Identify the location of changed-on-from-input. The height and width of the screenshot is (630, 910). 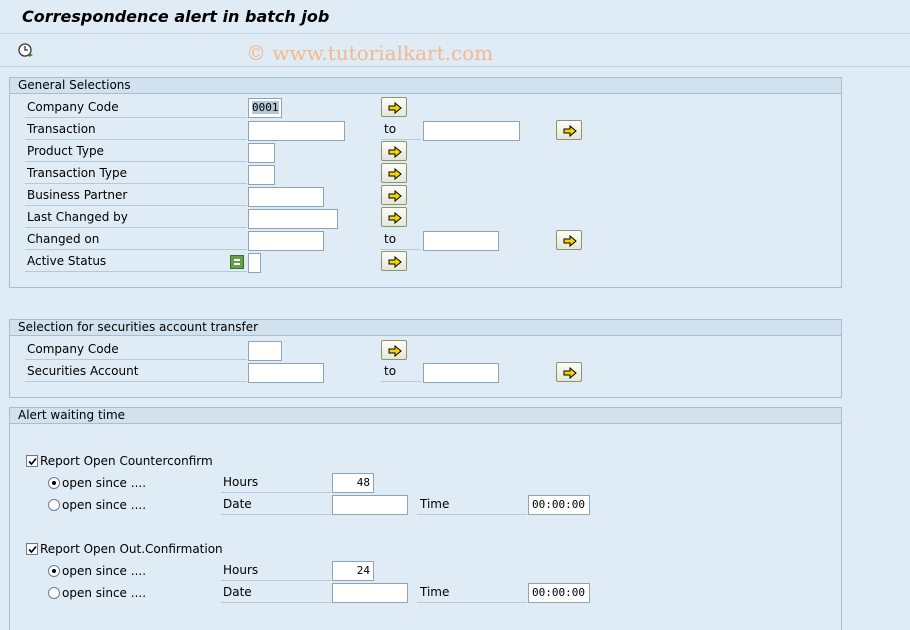
(286, 241).